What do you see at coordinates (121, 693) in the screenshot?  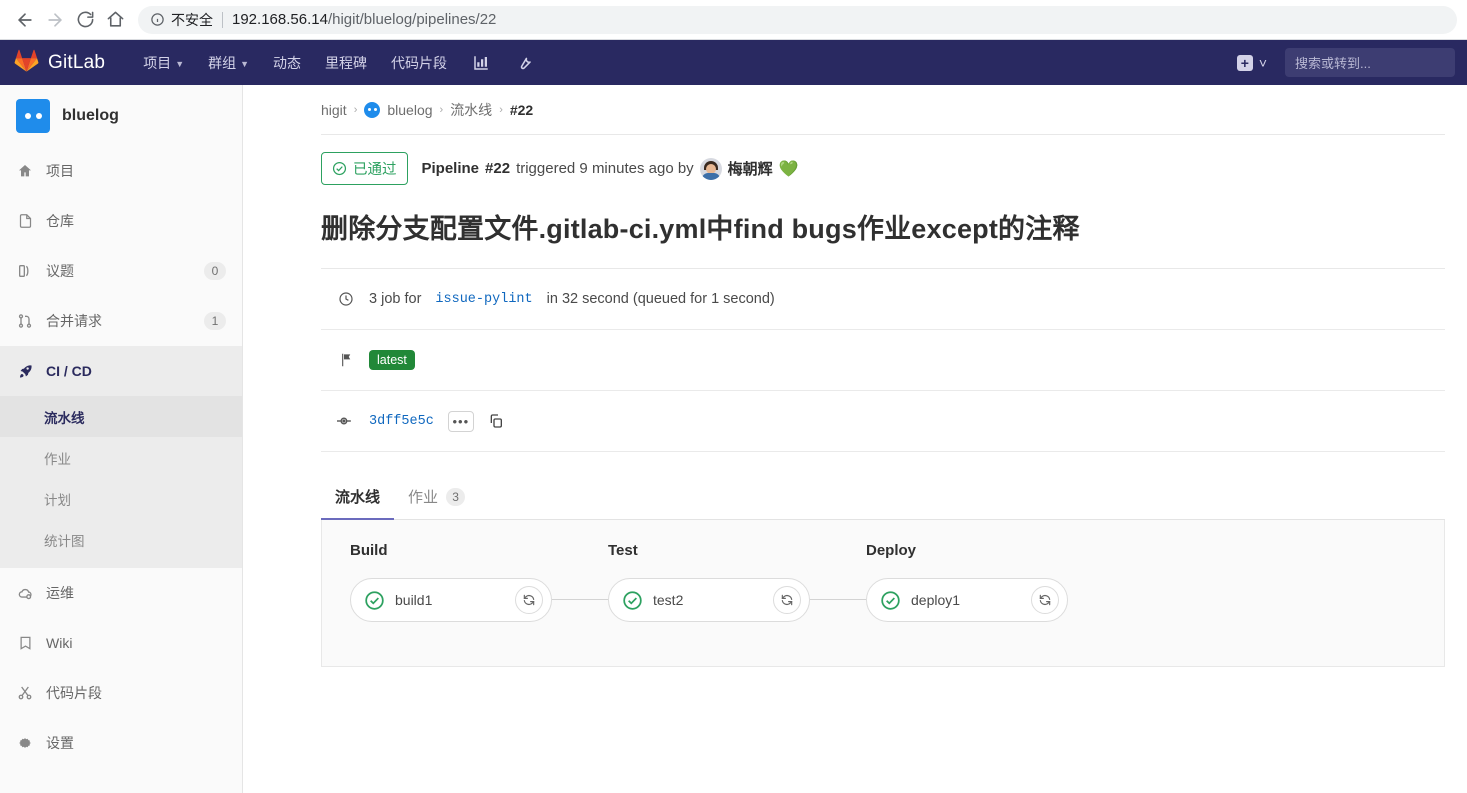 I see `sidebar-item-snippets: 代码片段` at bounding box center [121, 693].